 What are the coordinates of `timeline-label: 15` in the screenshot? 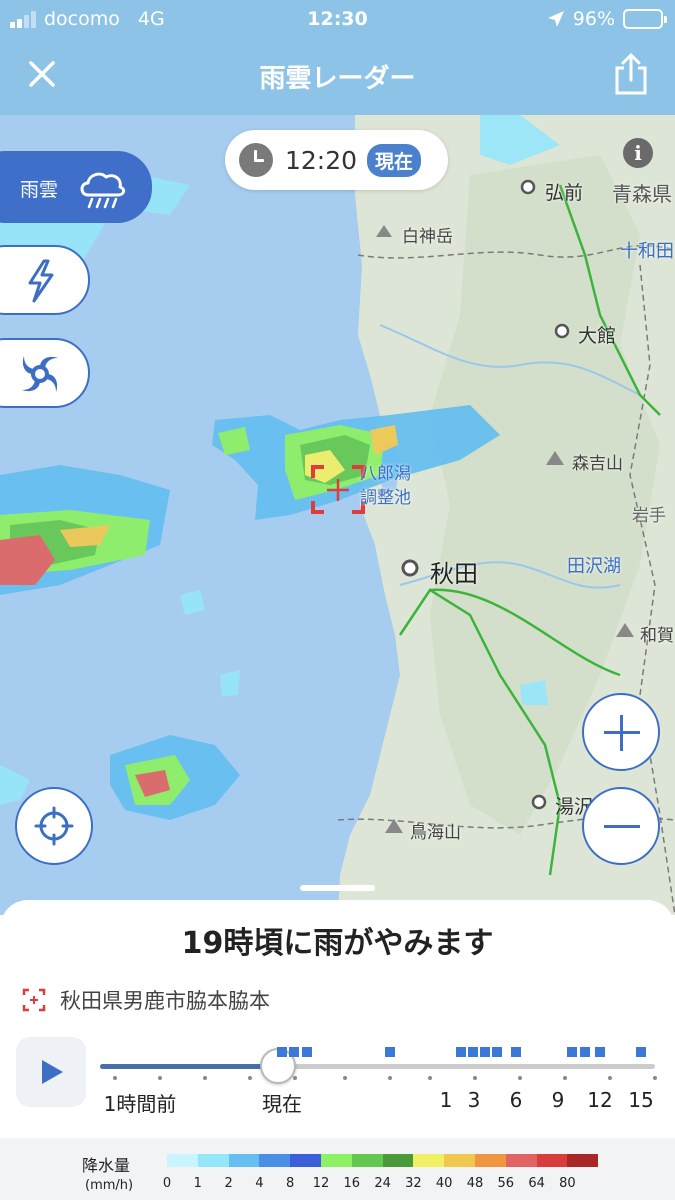 It's located at (641, 1100).